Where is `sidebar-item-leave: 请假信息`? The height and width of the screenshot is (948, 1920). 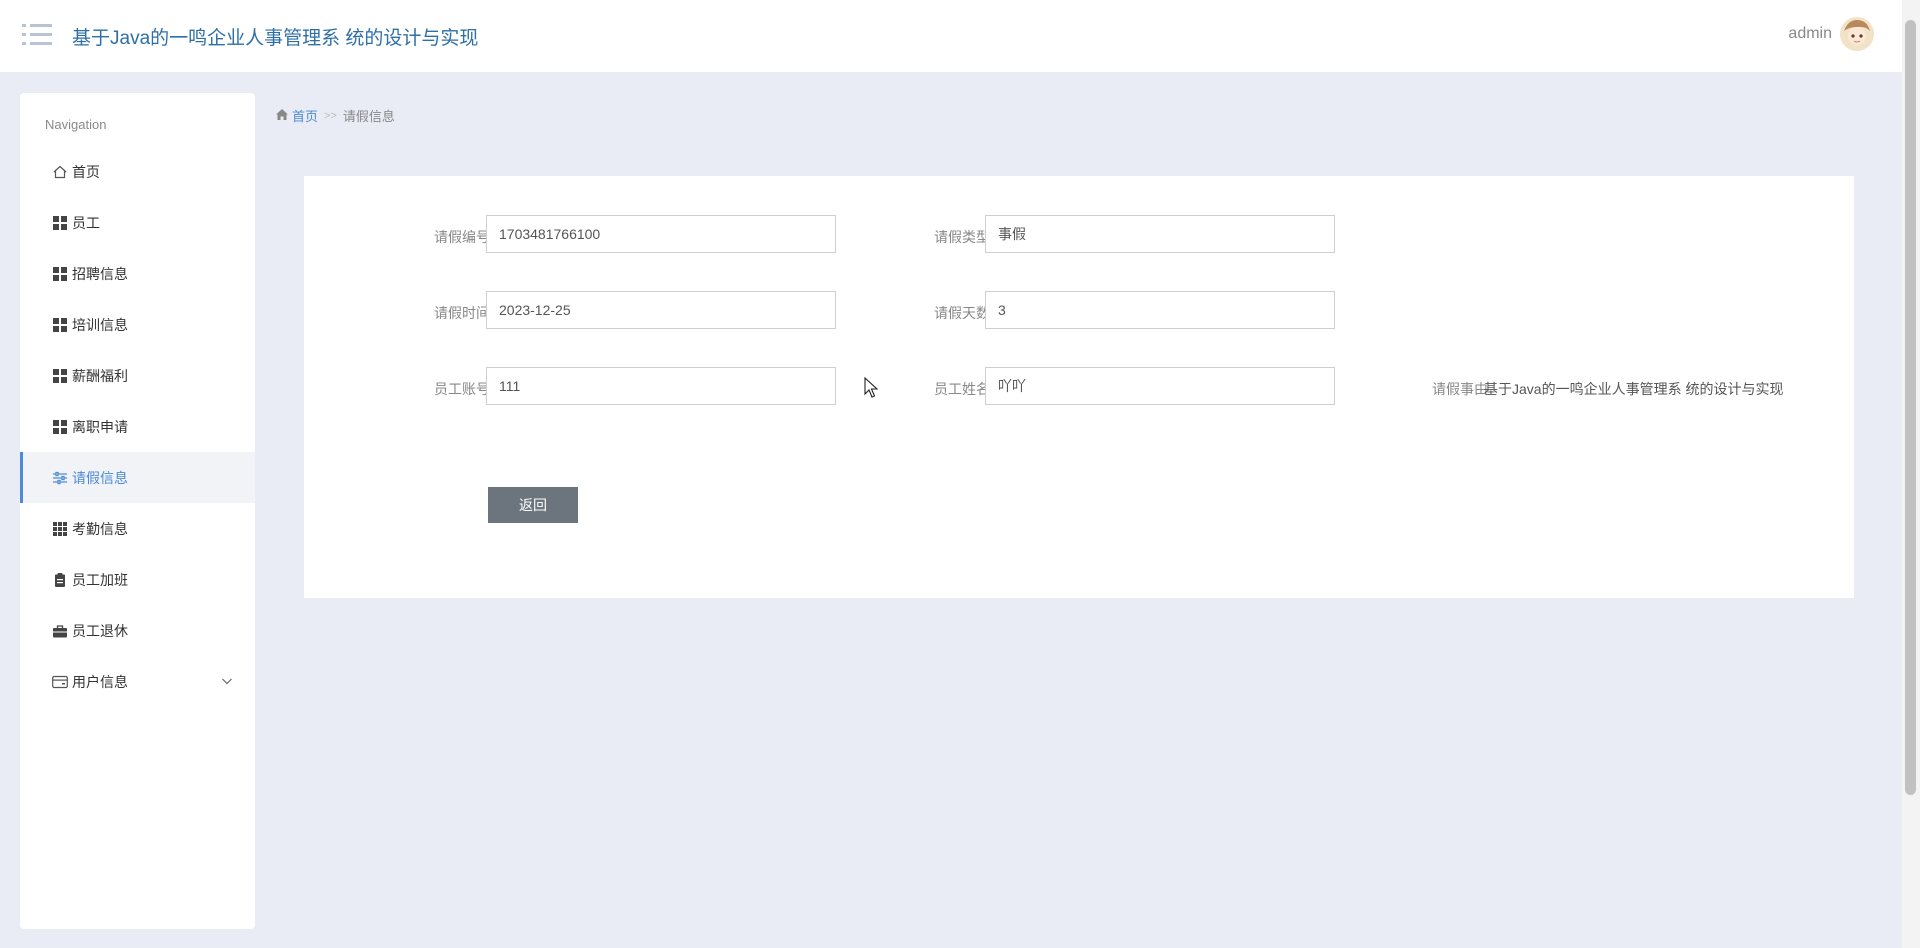
sidebar-item-leave: 请假信息 is located at coordinates (137, 477).